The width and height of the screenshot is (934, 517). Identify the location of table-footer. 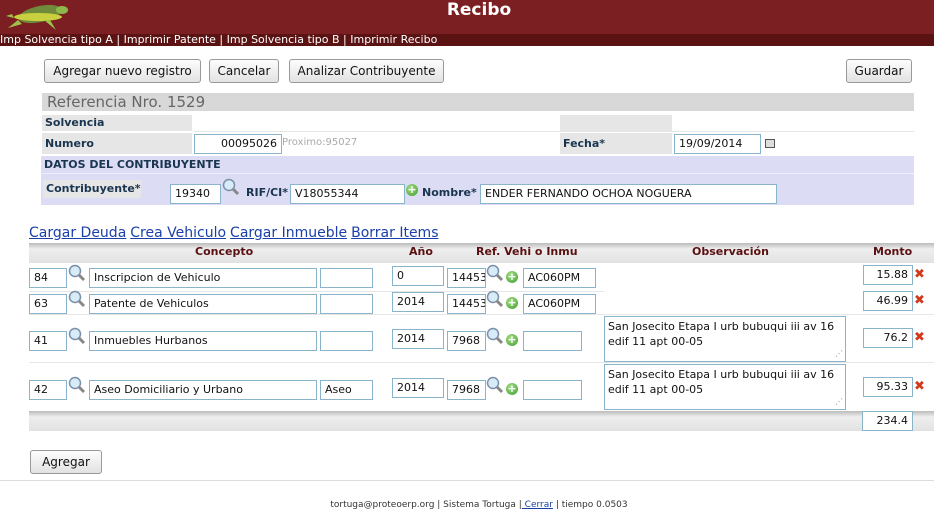
(481, 421).